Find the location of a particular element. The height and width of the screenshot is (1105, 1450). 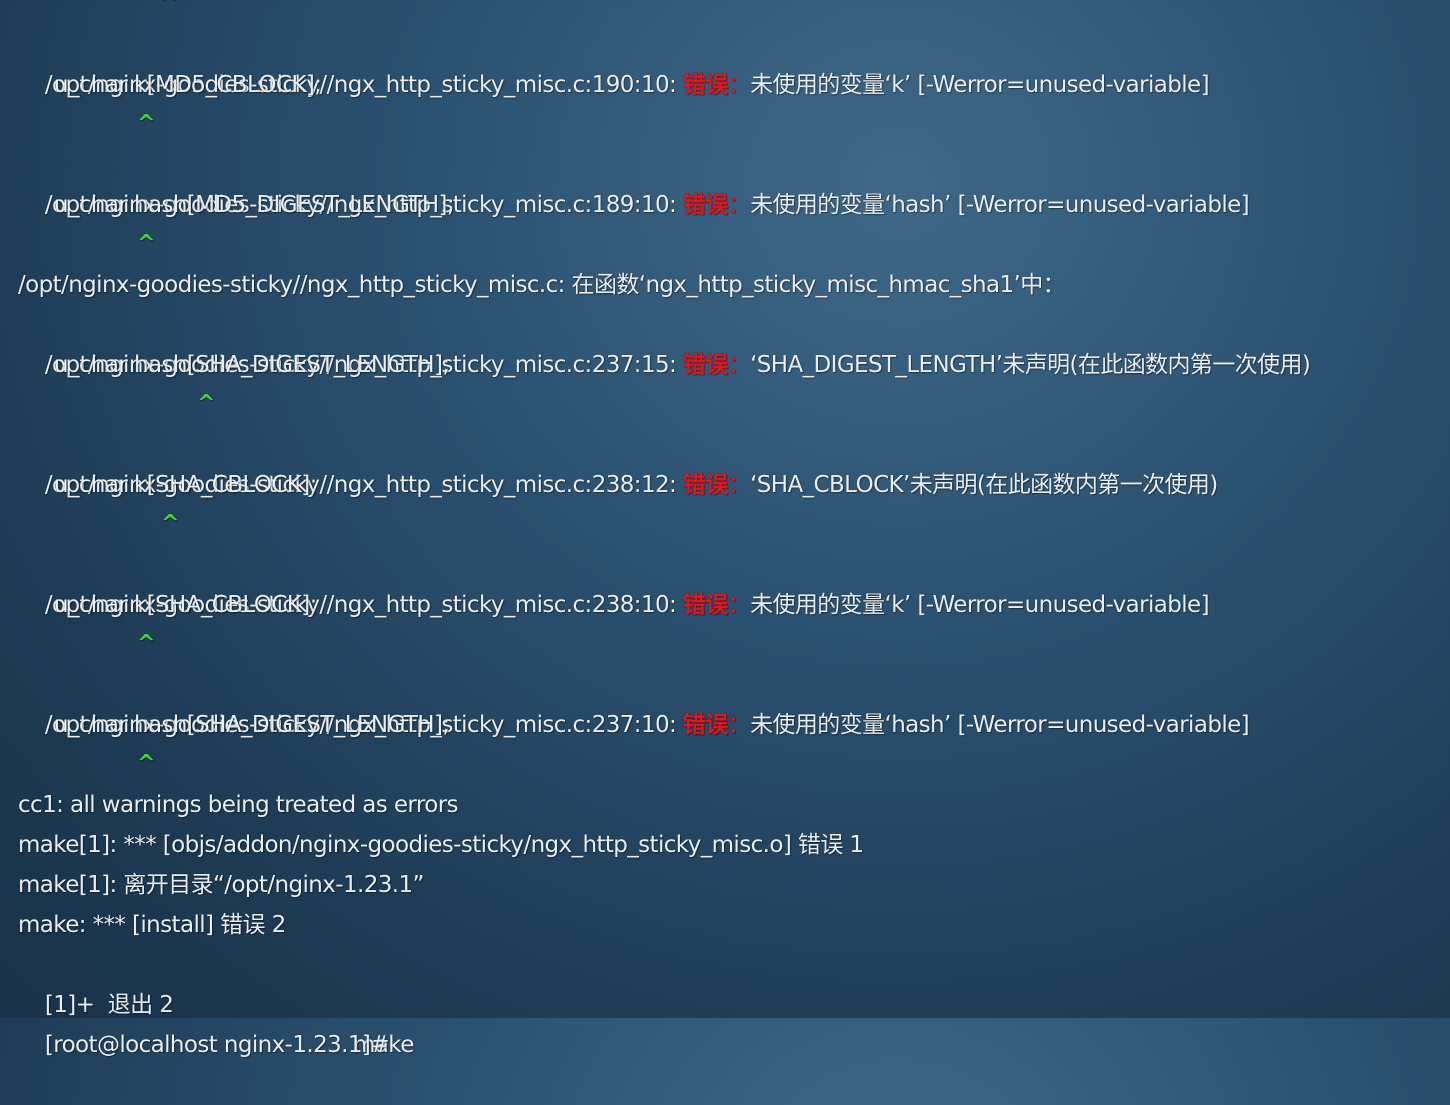

job-status-line: [1]+ 退出 2 make is located at coordinates (216, 1001).